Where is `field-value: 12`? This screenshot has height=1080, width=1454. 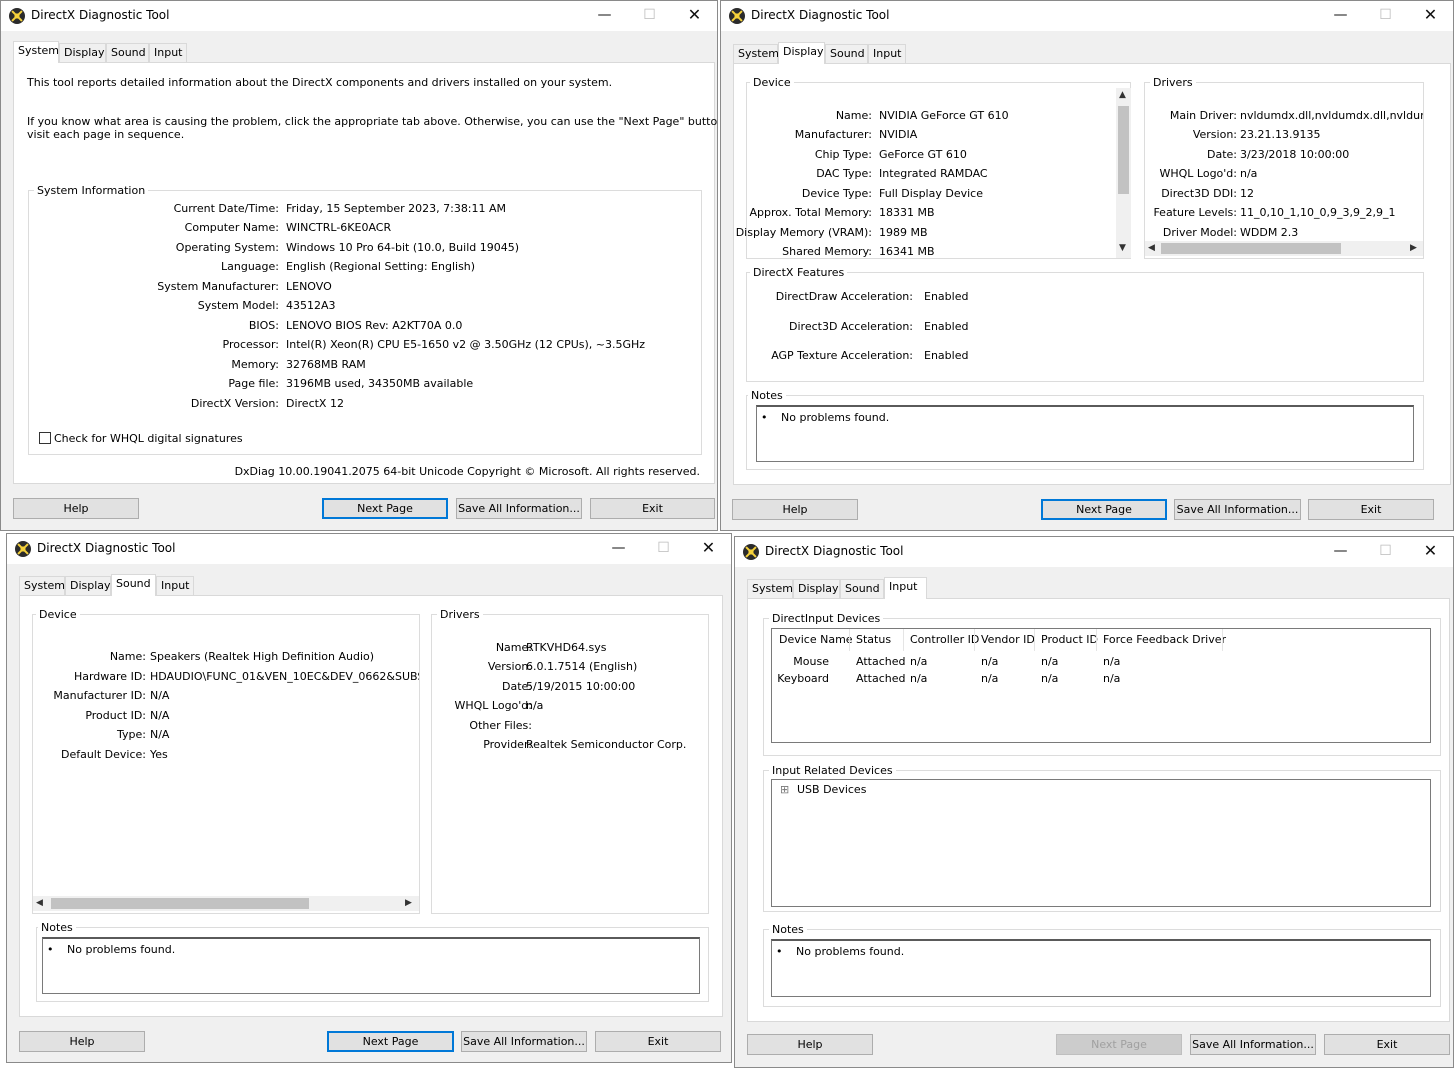 field-value: 12 is located at coordinates (1247, 193).